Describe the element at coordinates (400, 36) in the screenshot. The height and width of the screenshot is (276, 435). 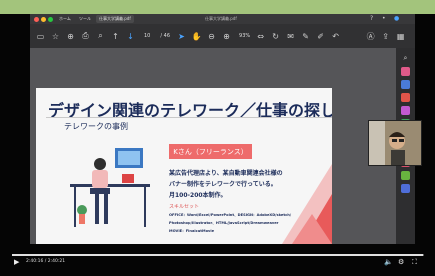
I see `grid-icon: ▦` at that location.